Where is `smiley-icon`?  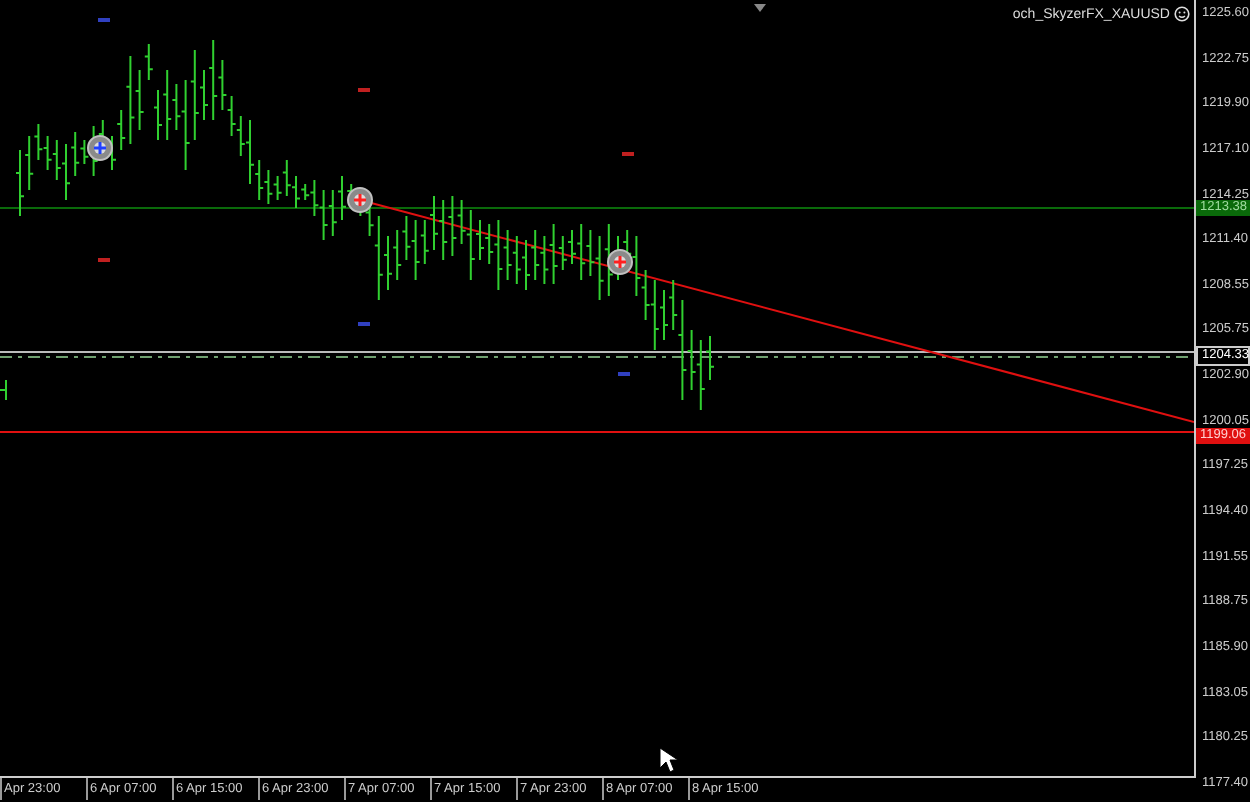
smiley-icon is located at coordinates (1182, 14).